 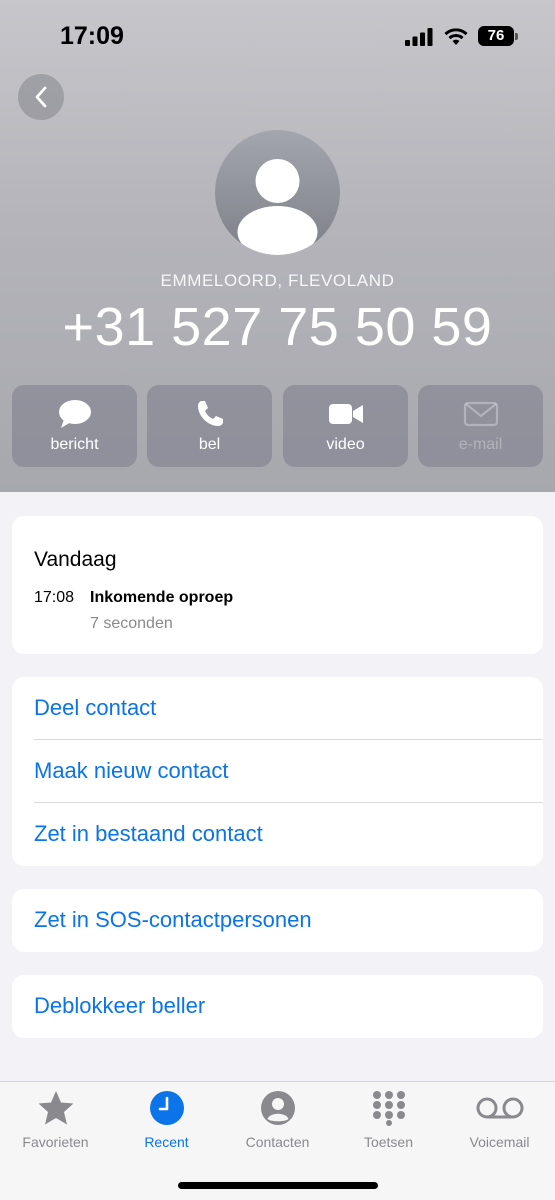 I want to click on tab-favorites: Favorieten, so click(x=55, y=1122).